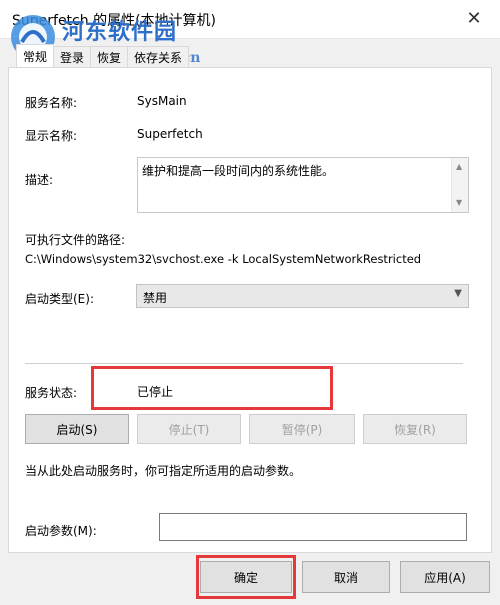 Image resolution: width=500 pixels, height=605 pixels. Describe the element at coordinates (313, 527) in the screenshot. I see `startup-params-input` at that location.